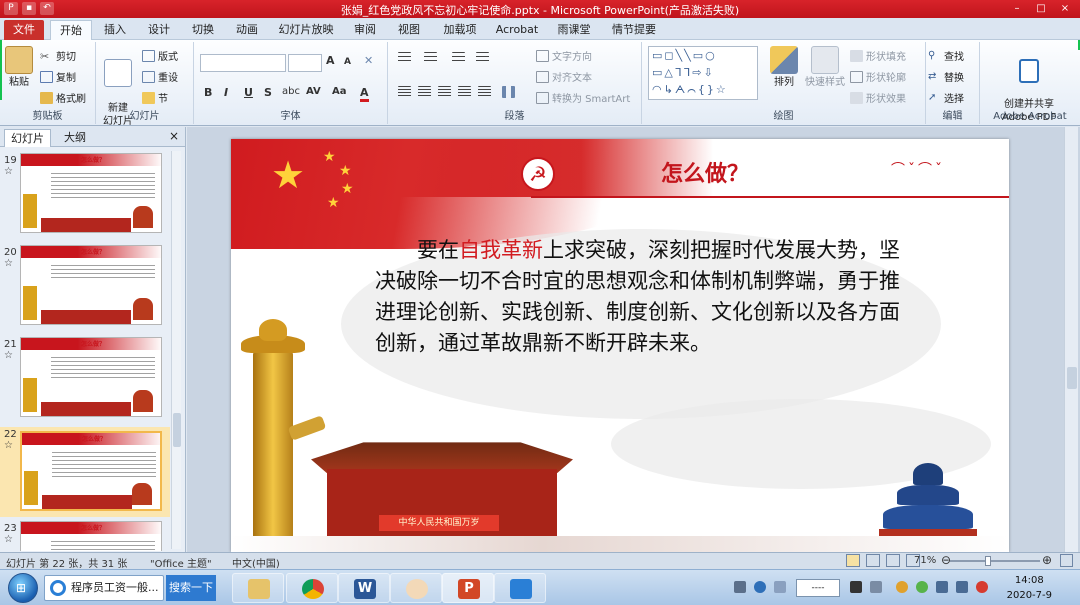 This screenshot has width=1080, height=605. Describe the element at coordinates (583, 97) in the screenshot. I see `smartart-button: 转换为 SmartArt` at that location.